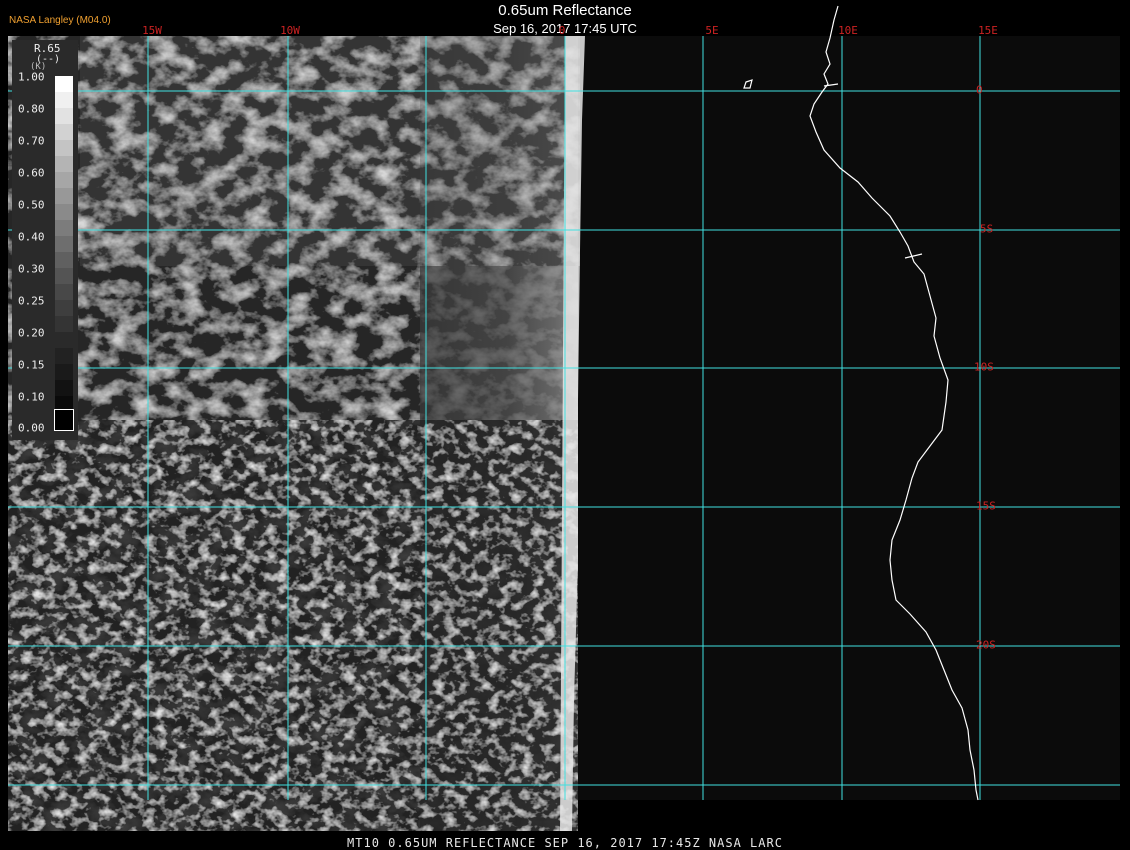  Describe the element at coordinates (31, 77) in the screenshot. I see `legend-tick: 1.00` at that location.